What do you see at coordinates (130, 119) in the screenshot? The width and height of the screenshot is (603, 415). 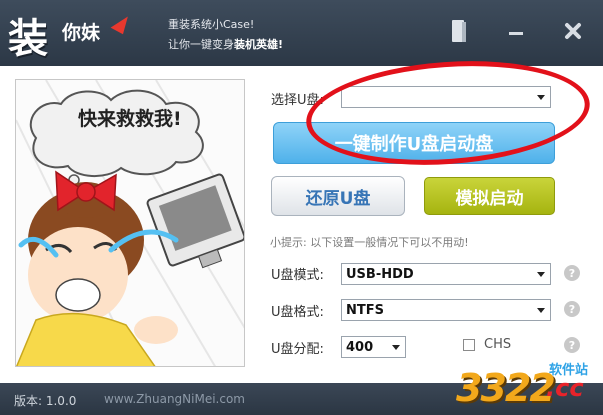 I see `speech-bubble-text: 快来救救我!` at bounding box center [130, 119].